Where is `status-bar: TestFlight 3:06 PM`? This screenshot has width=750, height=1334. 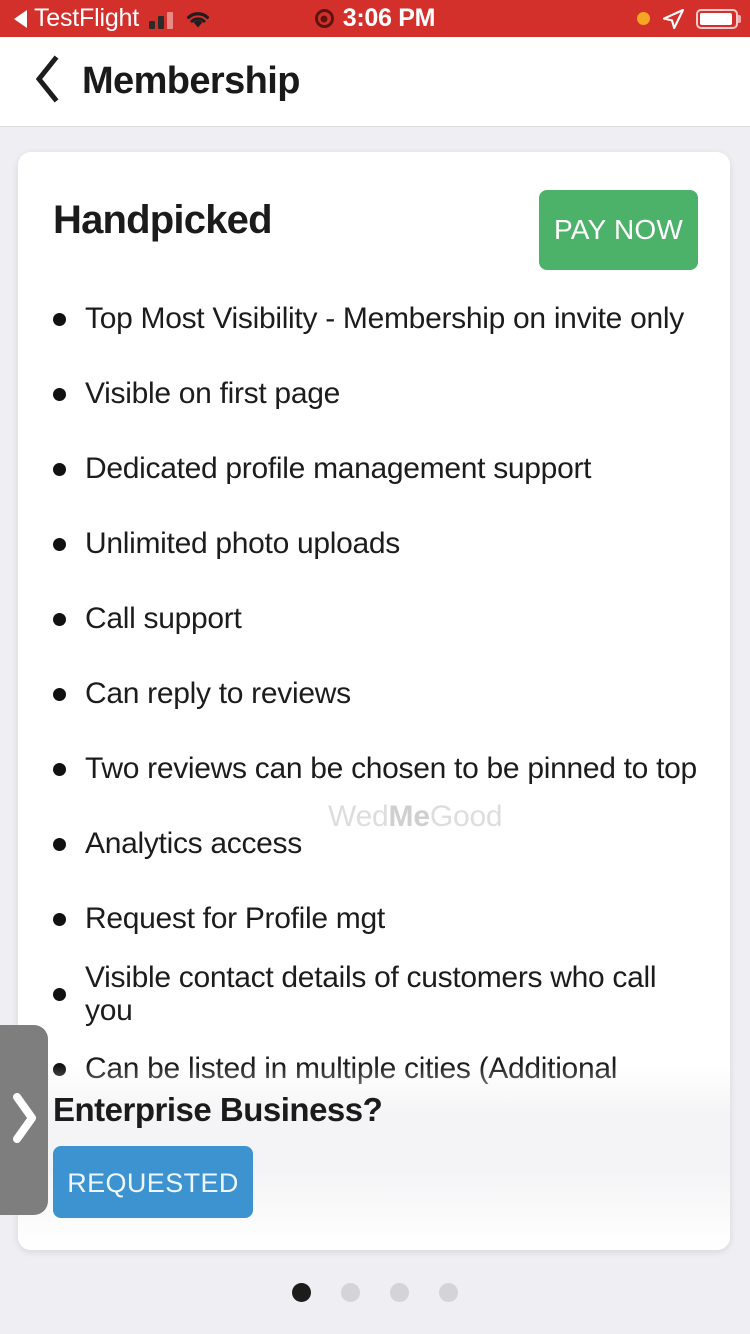 status-bar: TestFlight 3:06 PM is located at coordinates (375, 18).